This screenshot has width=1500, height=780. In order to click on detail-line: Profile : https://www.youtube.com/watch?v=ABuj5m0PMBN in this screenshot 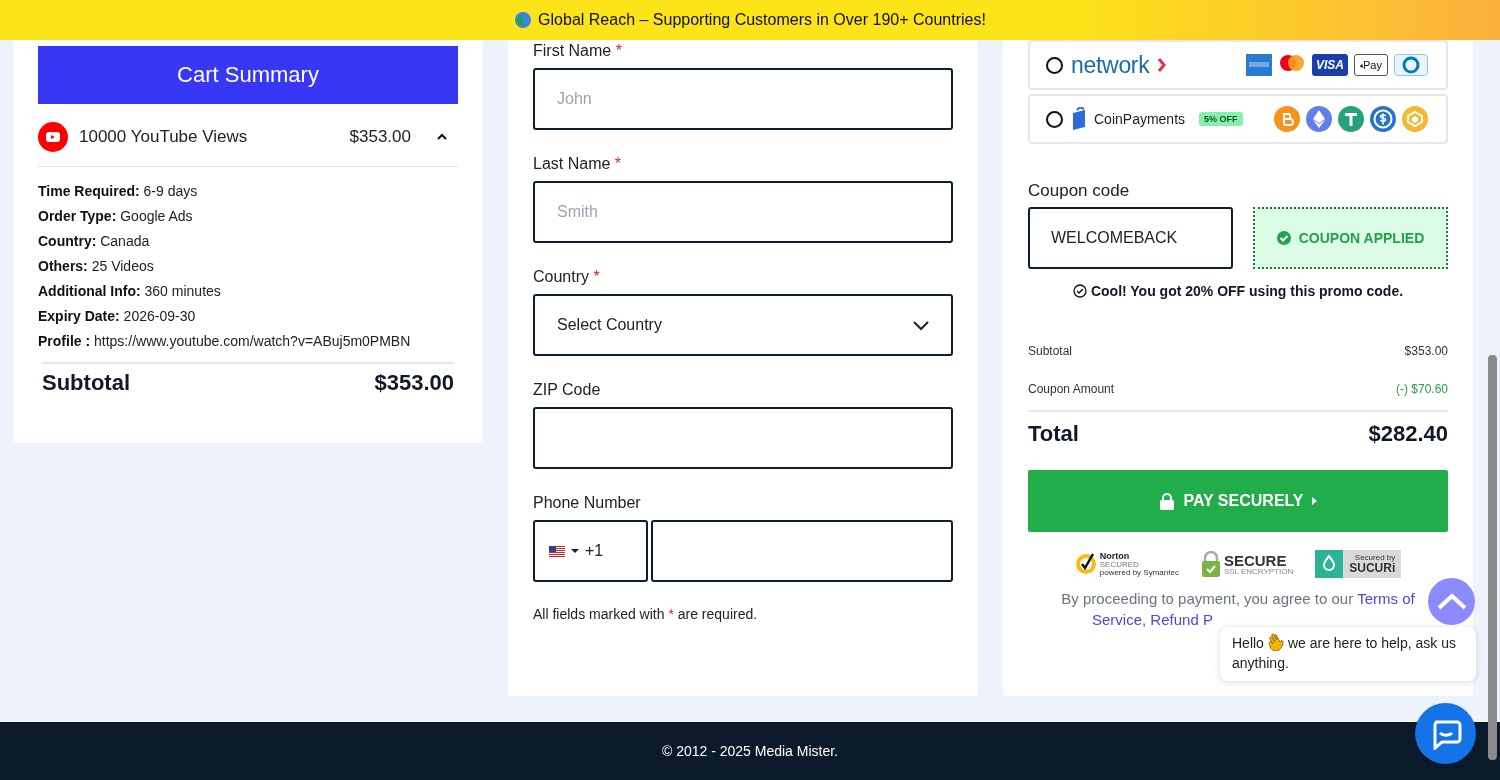, I will do `click(225, 341)`.